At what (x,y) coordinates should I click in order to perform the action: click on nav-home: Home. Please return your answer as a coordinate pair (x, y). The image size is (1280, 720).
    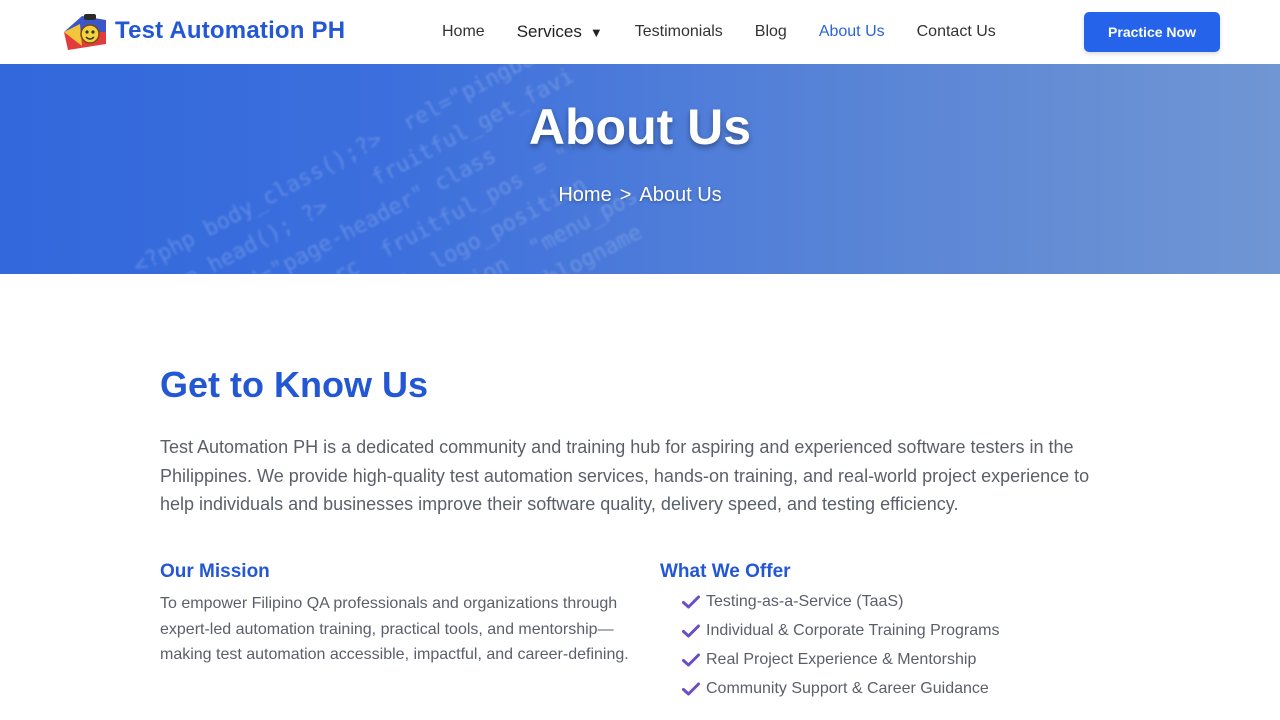
    Looking at the image, I should click on (463, 32).